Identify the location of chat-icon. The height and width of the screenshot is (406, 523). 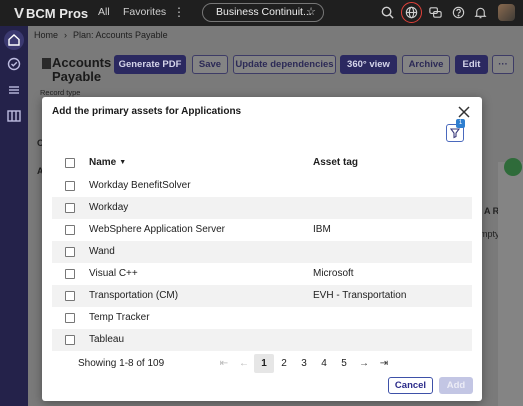
(435, 12).